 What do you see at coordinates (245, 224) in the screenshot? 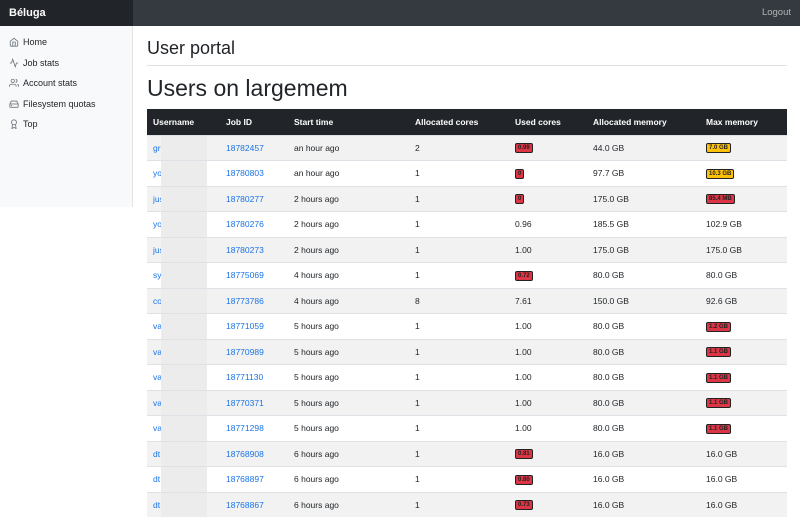
I see `job-id-link: 18780276` at bounding box center [245, 224].